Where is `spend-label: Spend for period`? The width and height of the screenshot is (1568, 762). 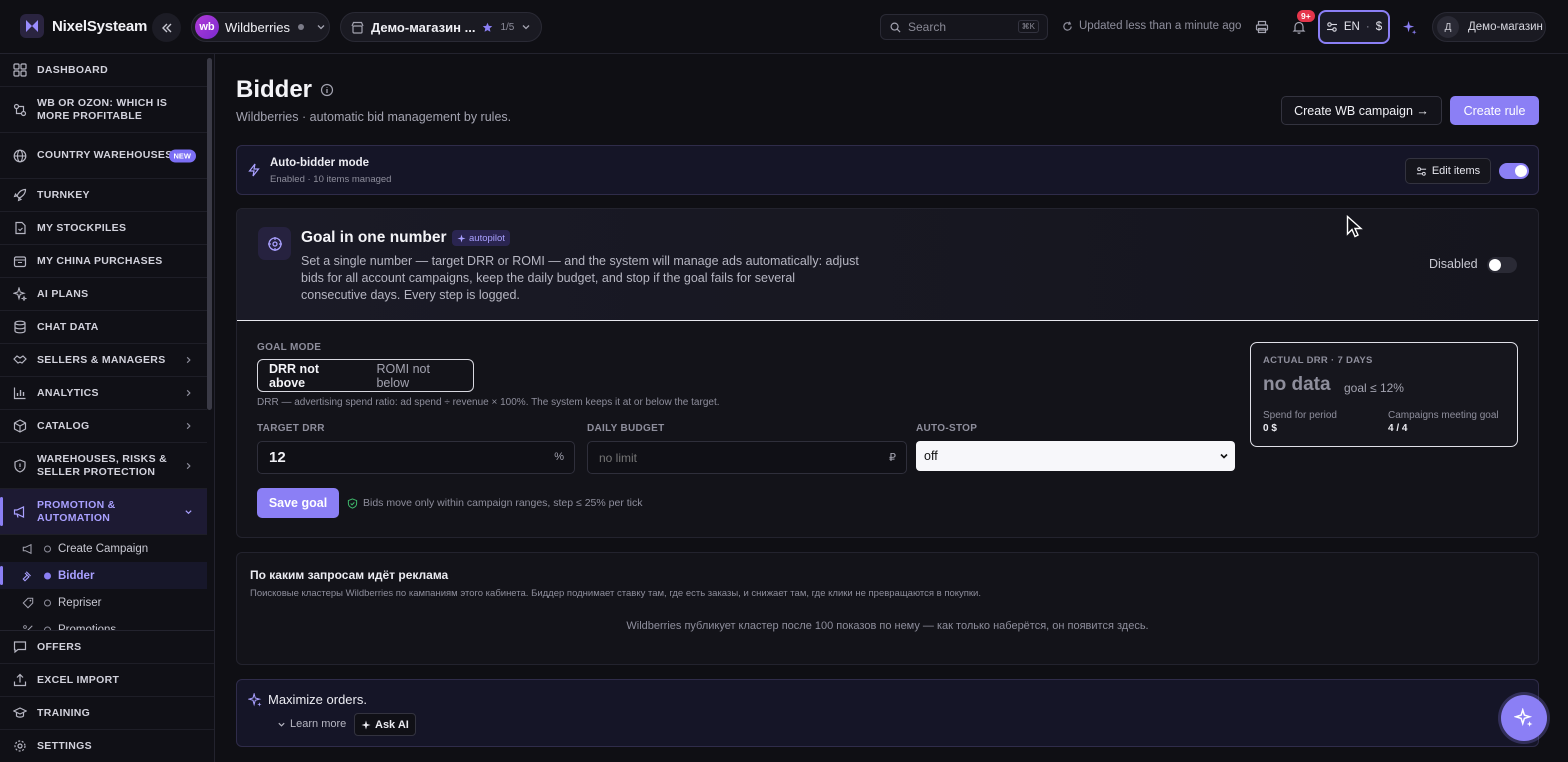 spend-label: Spend for period is located at coordinates (1300, 415).